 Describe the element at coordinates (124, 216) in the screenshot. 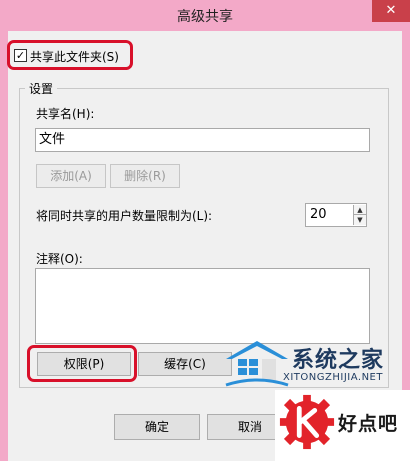

I see `user-limit-label: 将同时共享的用户数量限制为(L):` at that location.